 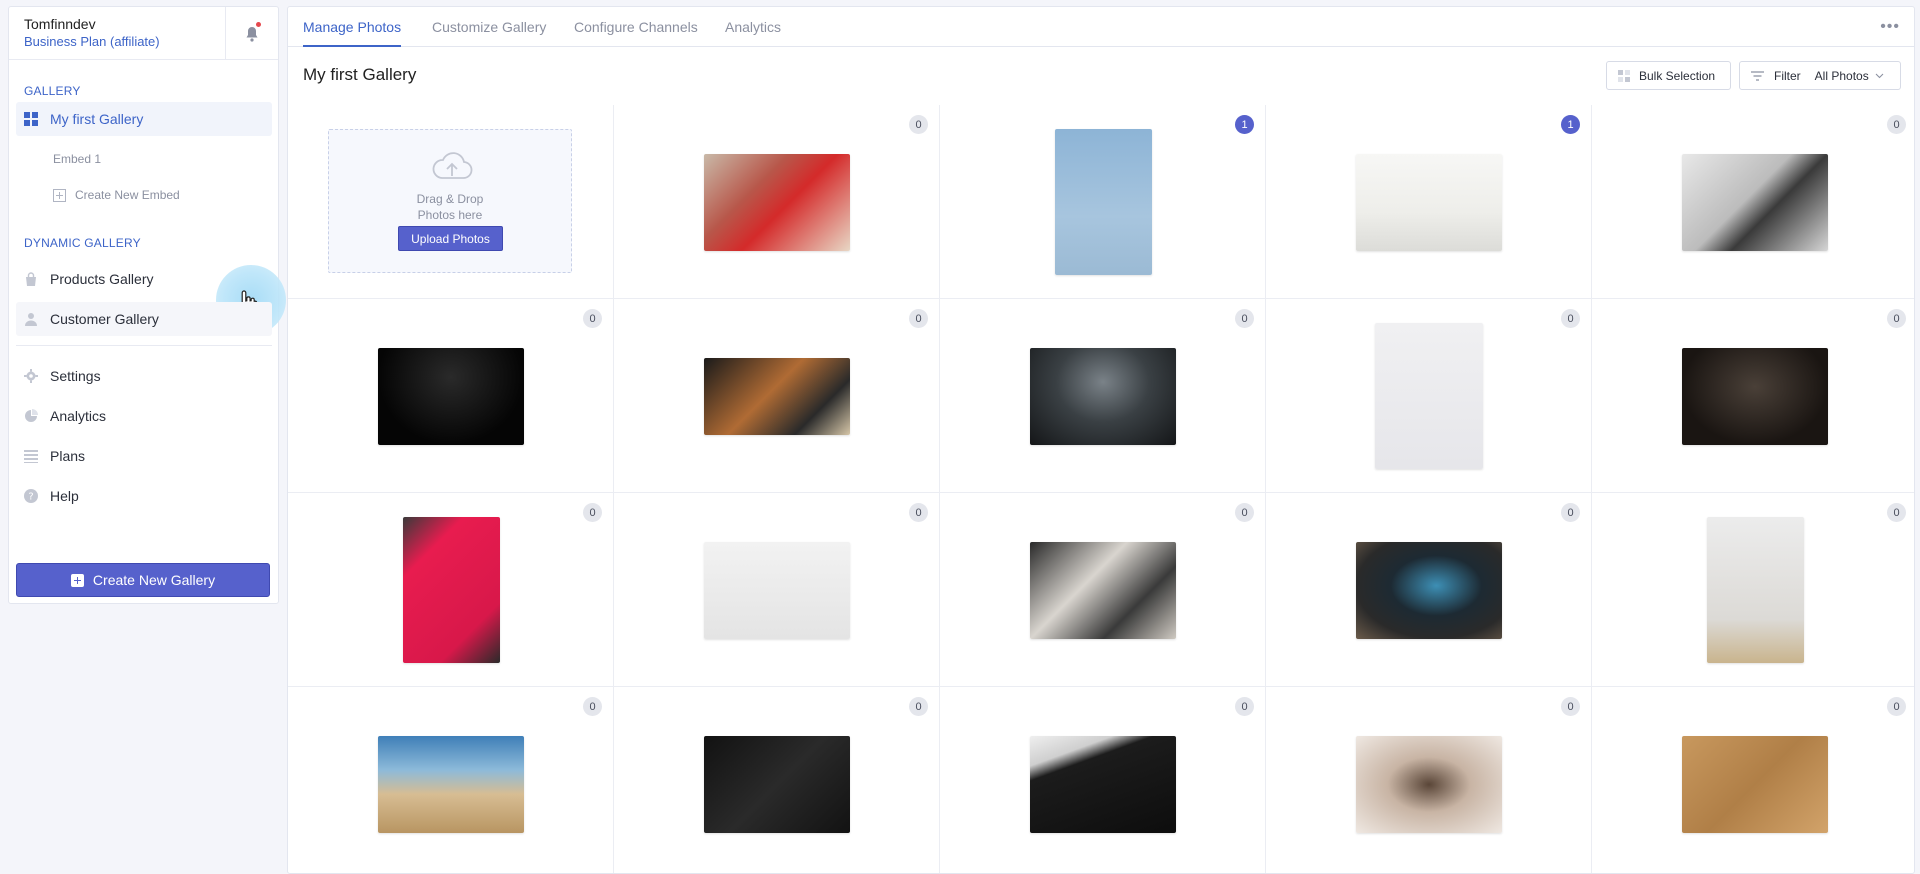 What do you see at coordinates (450, 238) in the screenshot?
I see `upload-photos-button: Upload Photos` at bounding box center [450, 238].